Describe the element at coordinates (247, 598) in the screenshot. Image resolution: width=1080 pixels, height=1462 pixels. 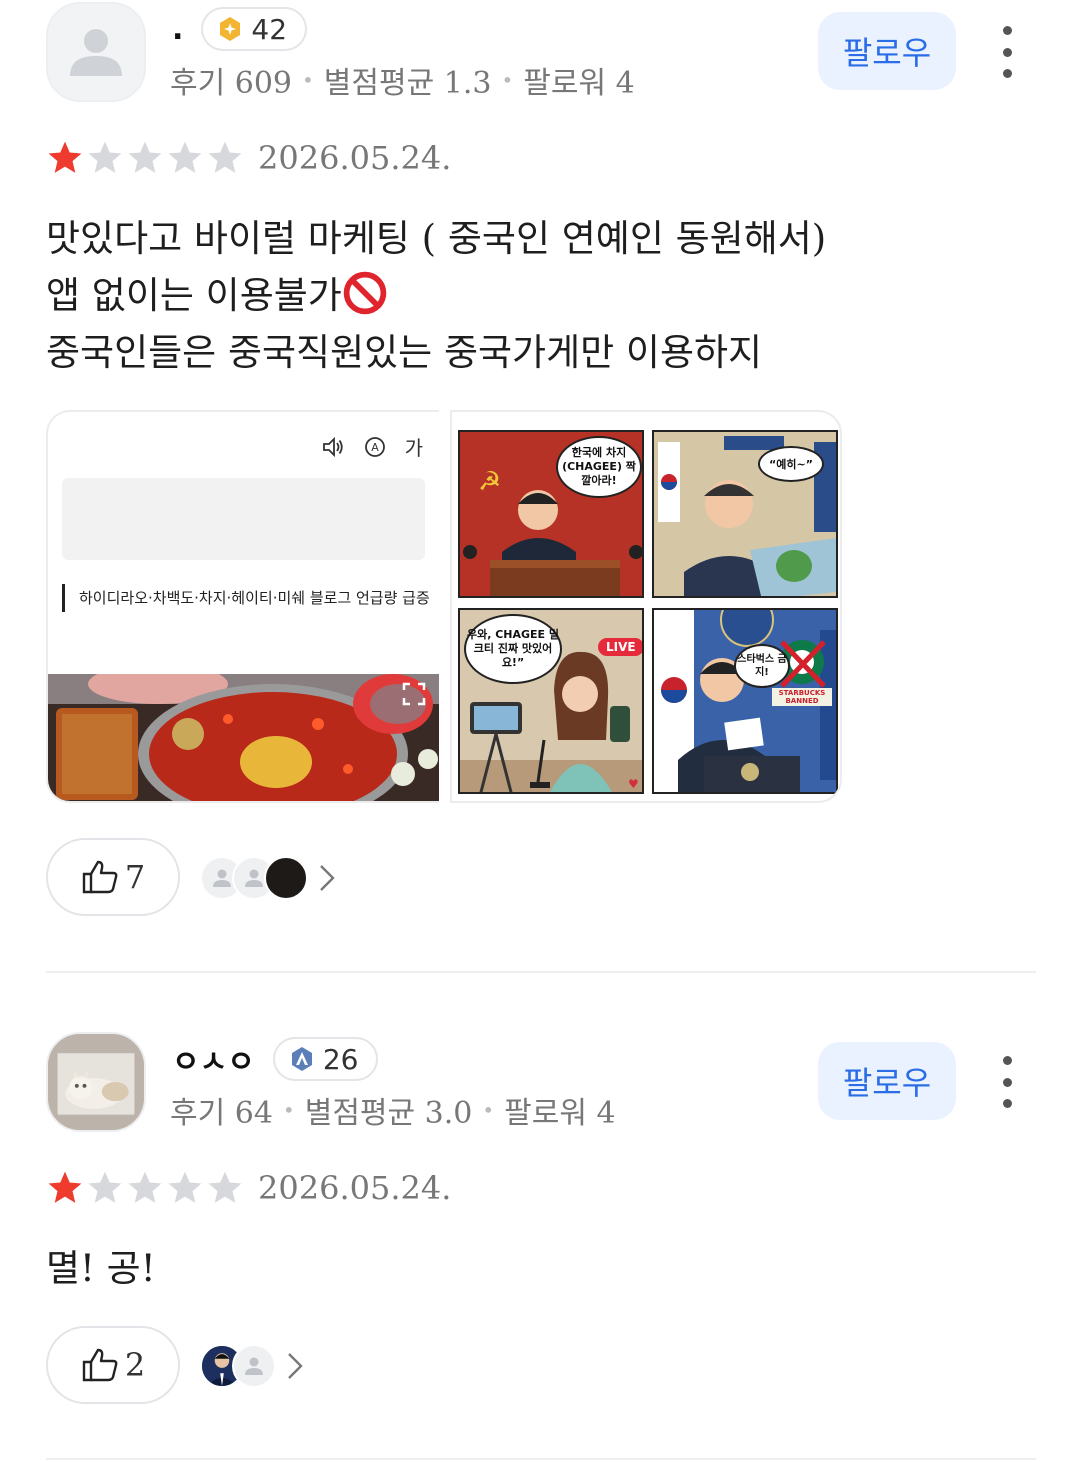
I see `article-headline: 하이디라오·차백도·차지·헤이티·미쉐 블로그 언급량 급증` at that location.